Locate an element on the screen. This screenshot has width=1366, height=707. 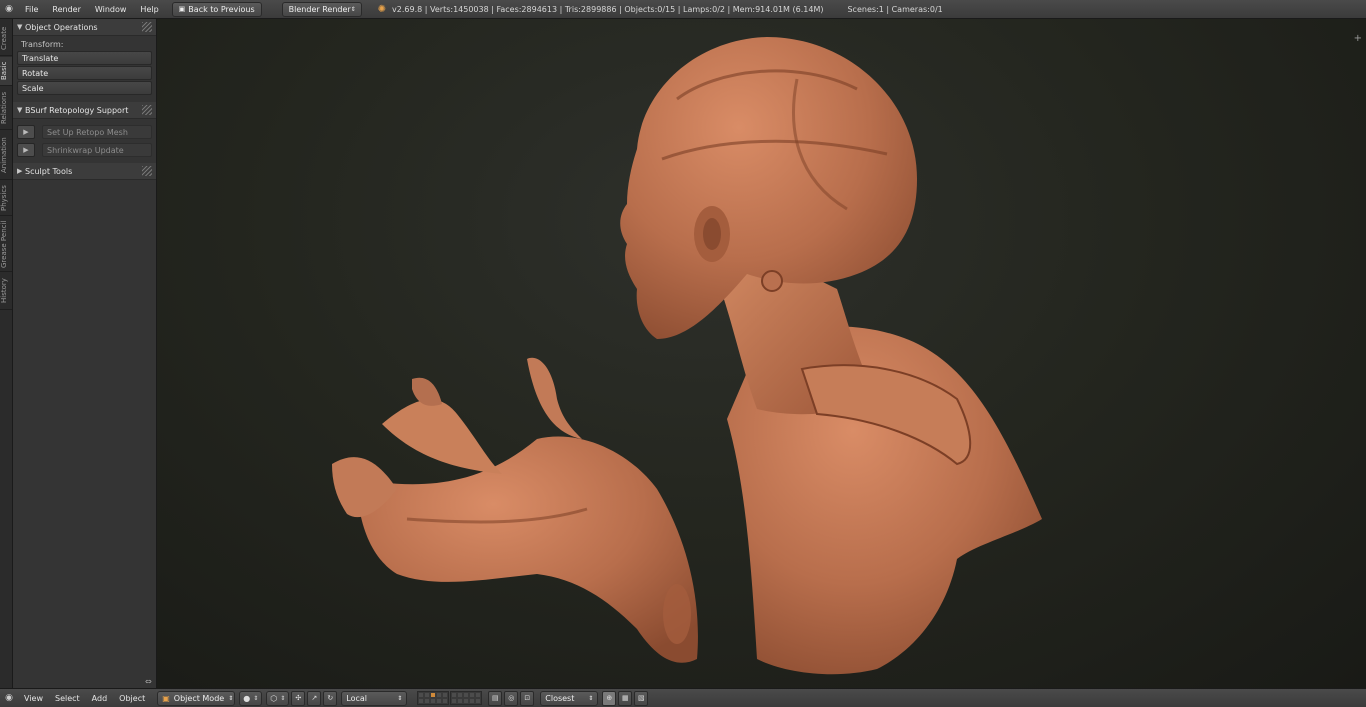
translate-manipulator-icon: ↗ is located at coordinates (314, 698).